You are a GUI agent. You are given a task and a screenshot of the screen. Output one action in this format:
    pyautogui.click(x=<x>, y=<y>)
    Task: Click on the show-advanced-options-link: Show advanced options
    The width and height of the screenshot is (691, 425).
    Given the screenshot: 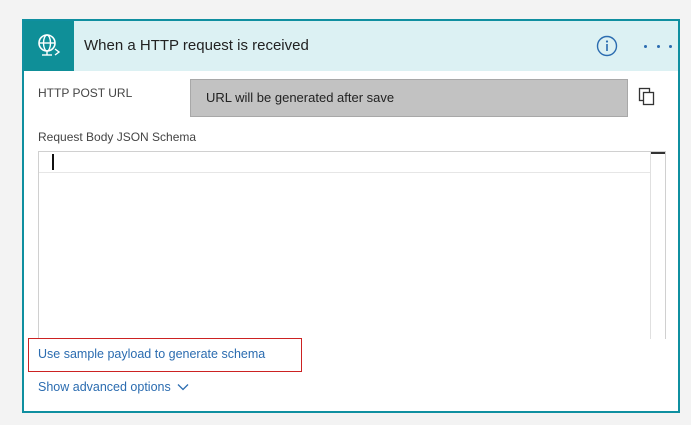 What is the action you would take?
    pyautogui.click(x=113, y=387)
    